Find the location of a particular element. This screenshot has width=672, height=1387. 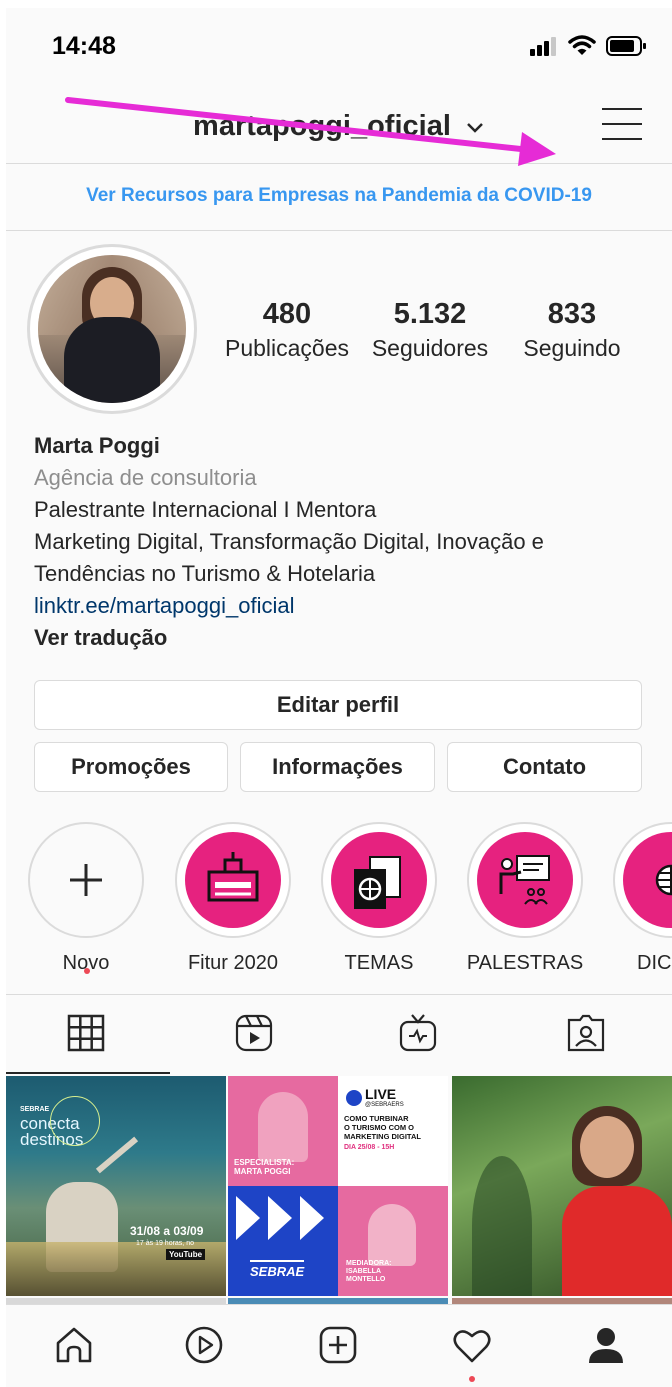

stat-posts-label: Publicações is located at coordinates (287, 348).